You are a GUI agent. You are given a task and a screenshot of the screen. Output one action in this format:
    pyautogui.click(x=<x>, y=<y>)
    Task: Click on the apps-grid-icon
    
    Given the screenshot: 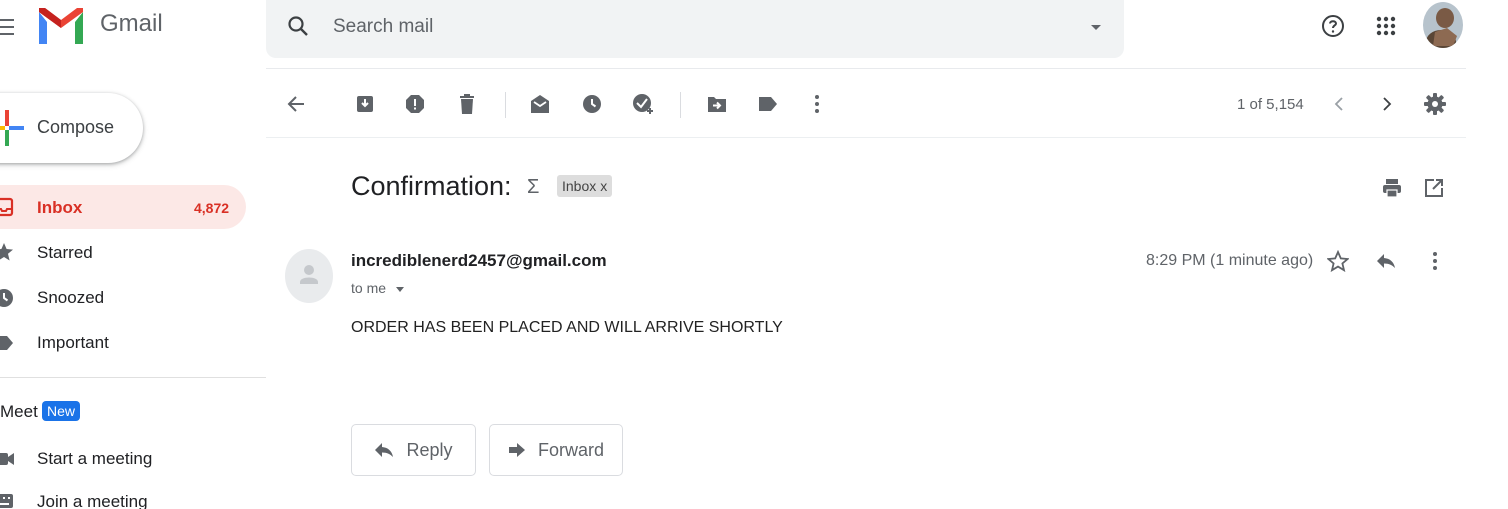 What is the action you would take?
    pyautogui.click(x=1386, y=26)
    